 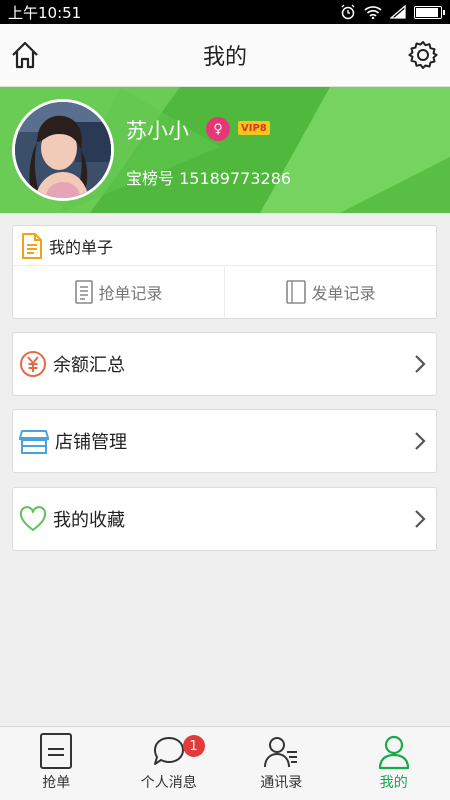 What do you see at coordinates (209, 178) in the screenshot?
I see `account-id: 宝榜号 15189773286` at bounding box center [209, 178].